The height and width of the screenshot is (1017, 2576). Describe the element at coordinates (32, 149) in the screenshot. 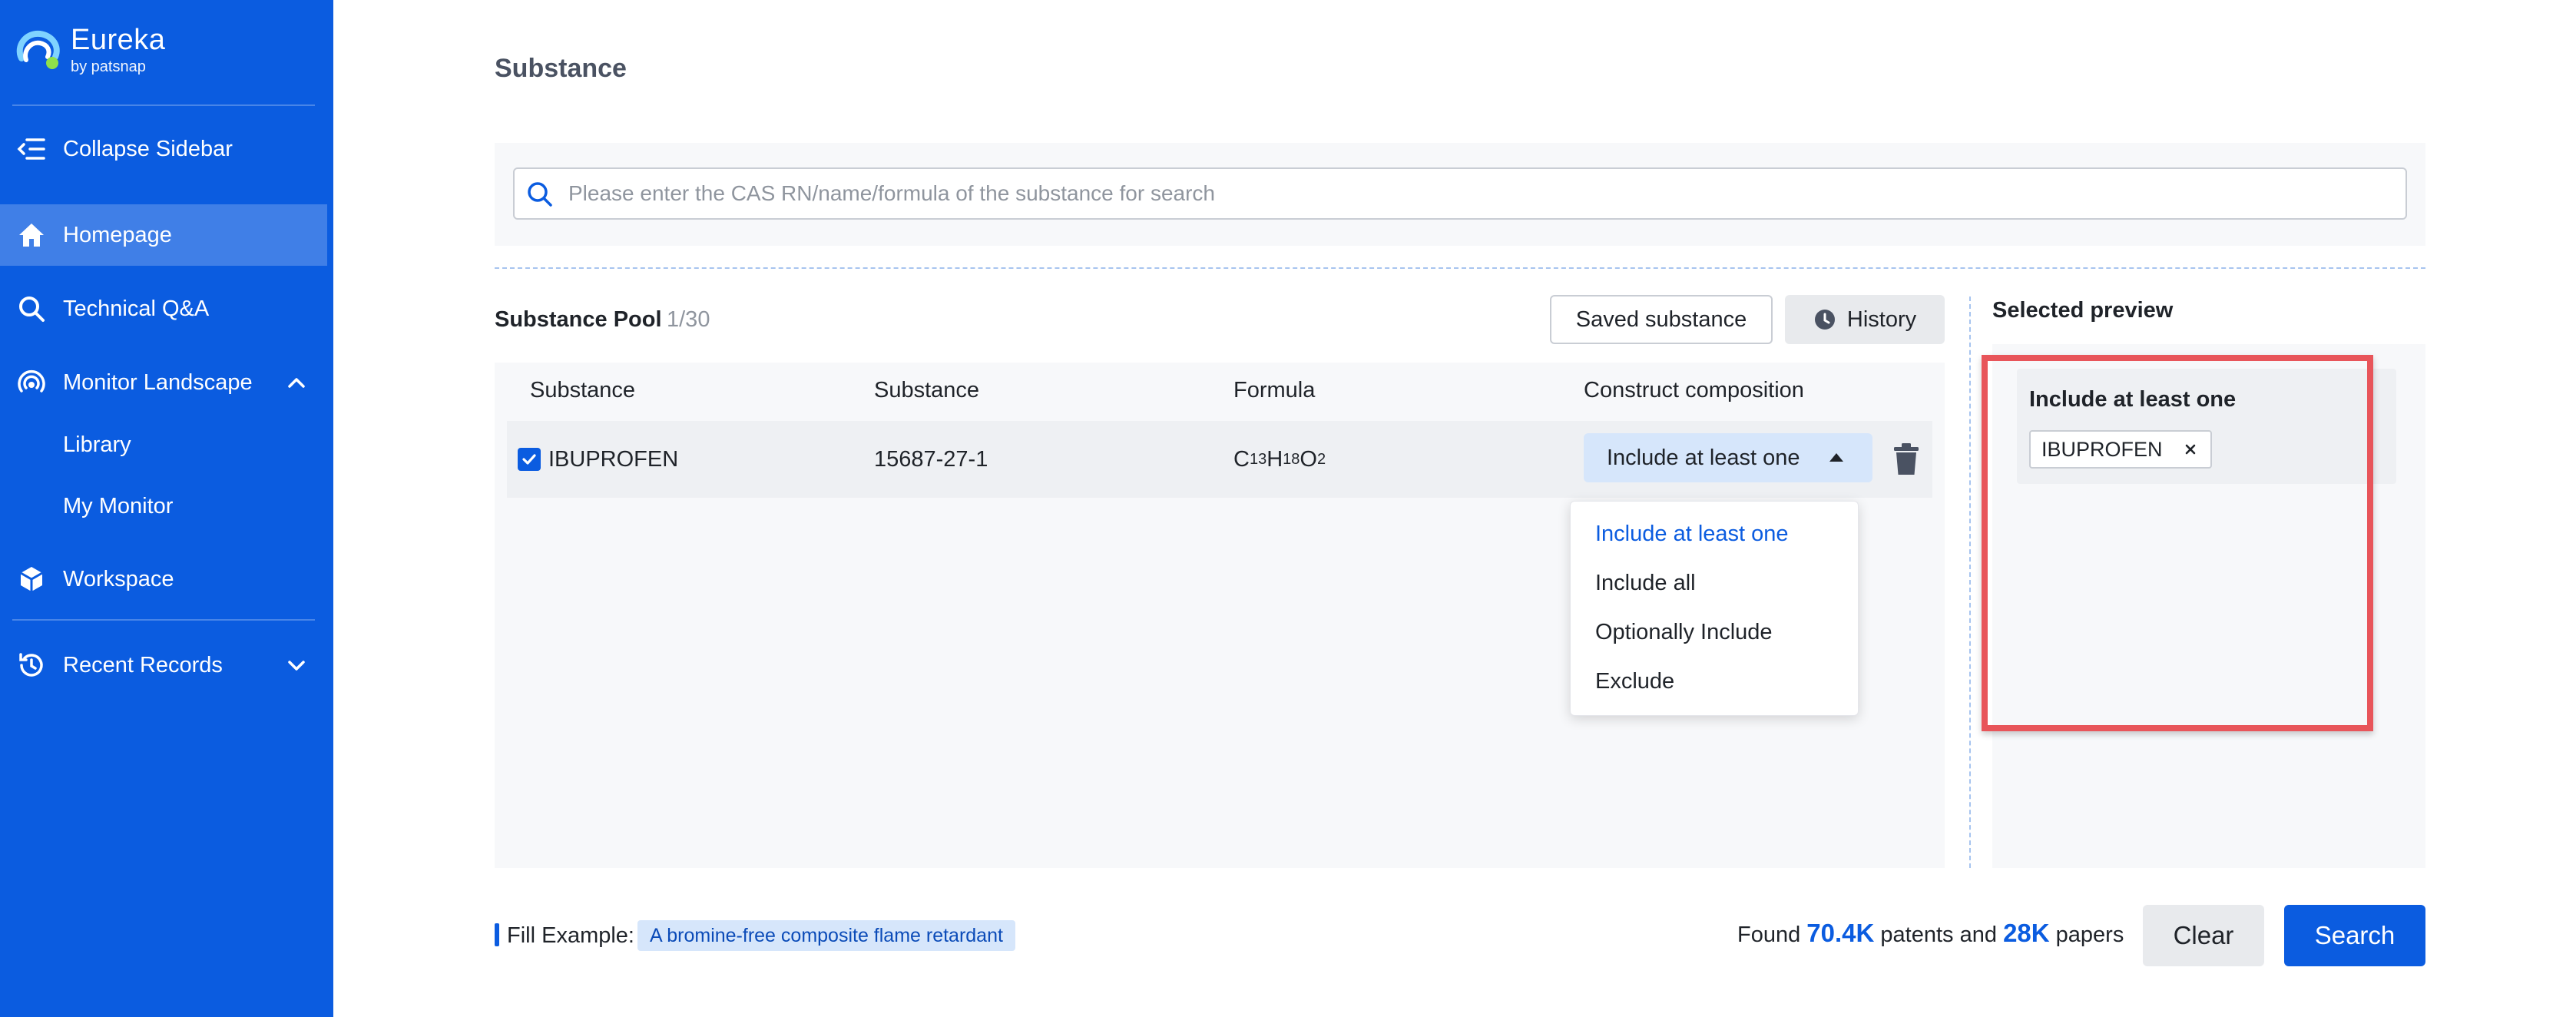

I see `collapse-icon` at that location.